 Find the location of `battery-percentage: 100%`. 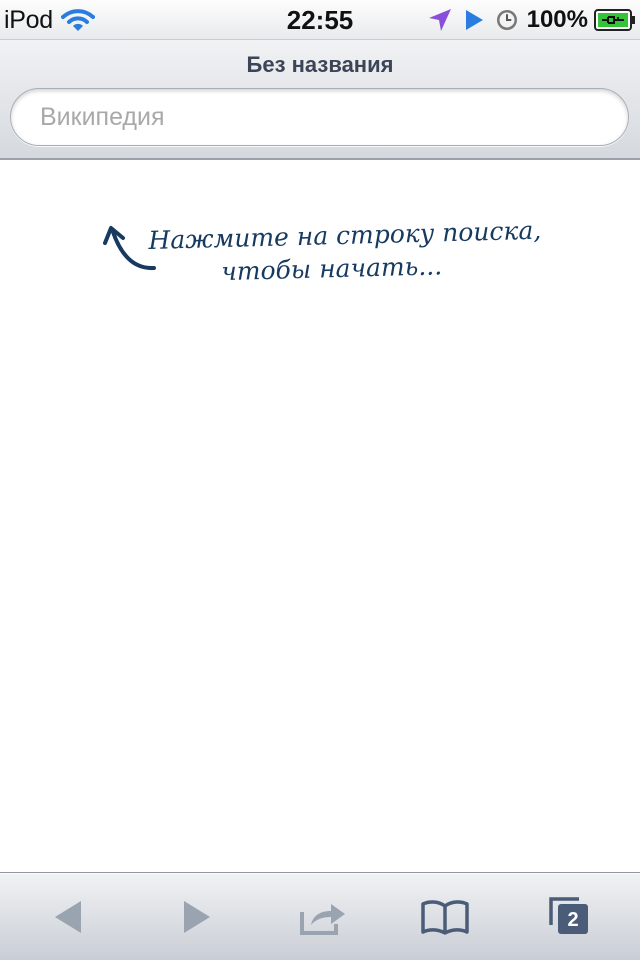

battery-percentage: 100% is located at coordinates (557, 19).